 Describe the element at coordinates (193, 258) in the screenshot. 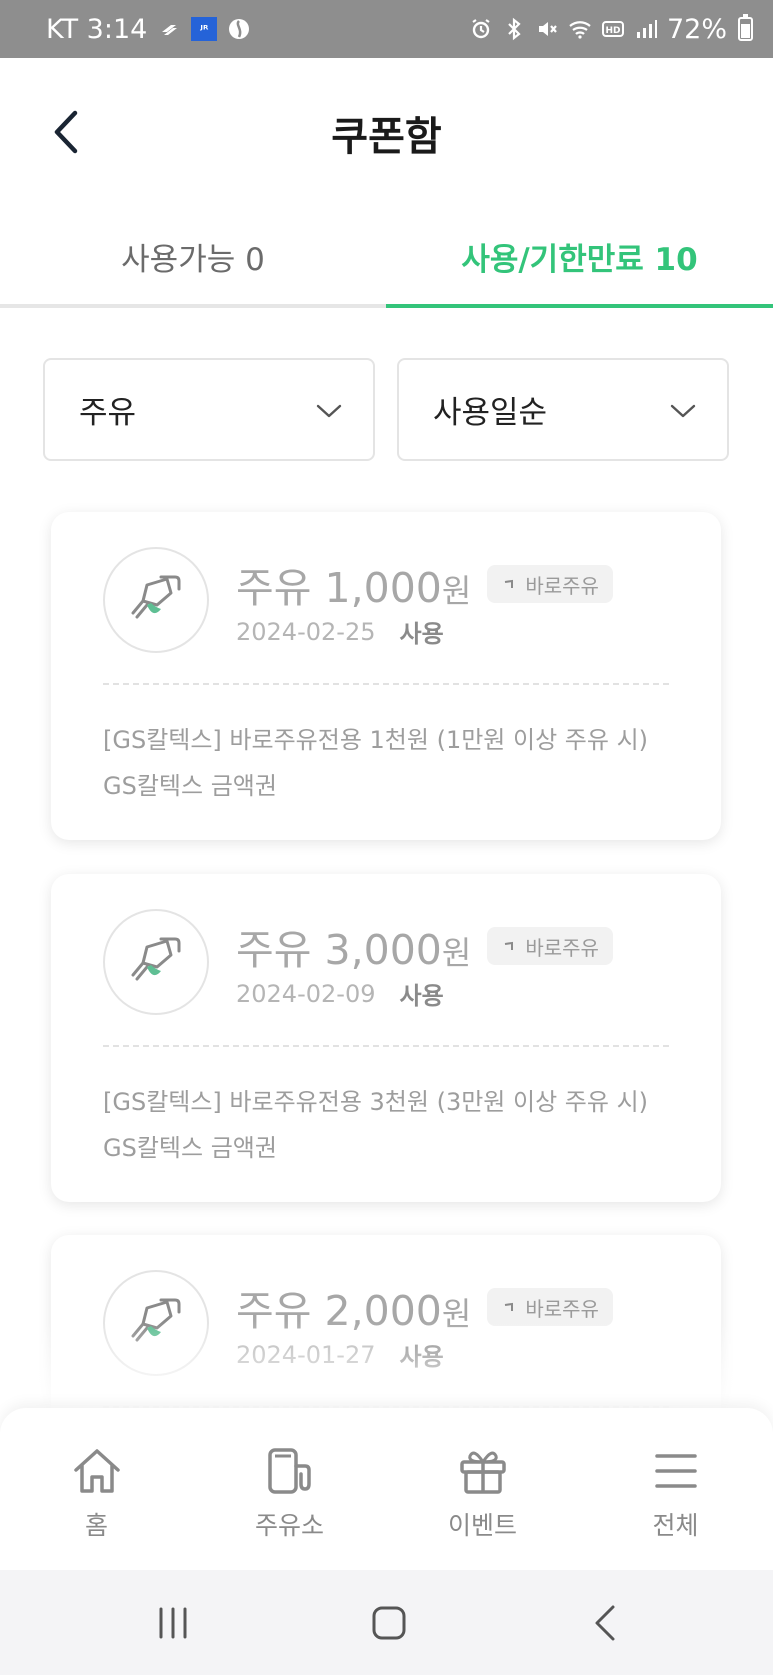

I see `tab-available: 사용가능 0` at that location.